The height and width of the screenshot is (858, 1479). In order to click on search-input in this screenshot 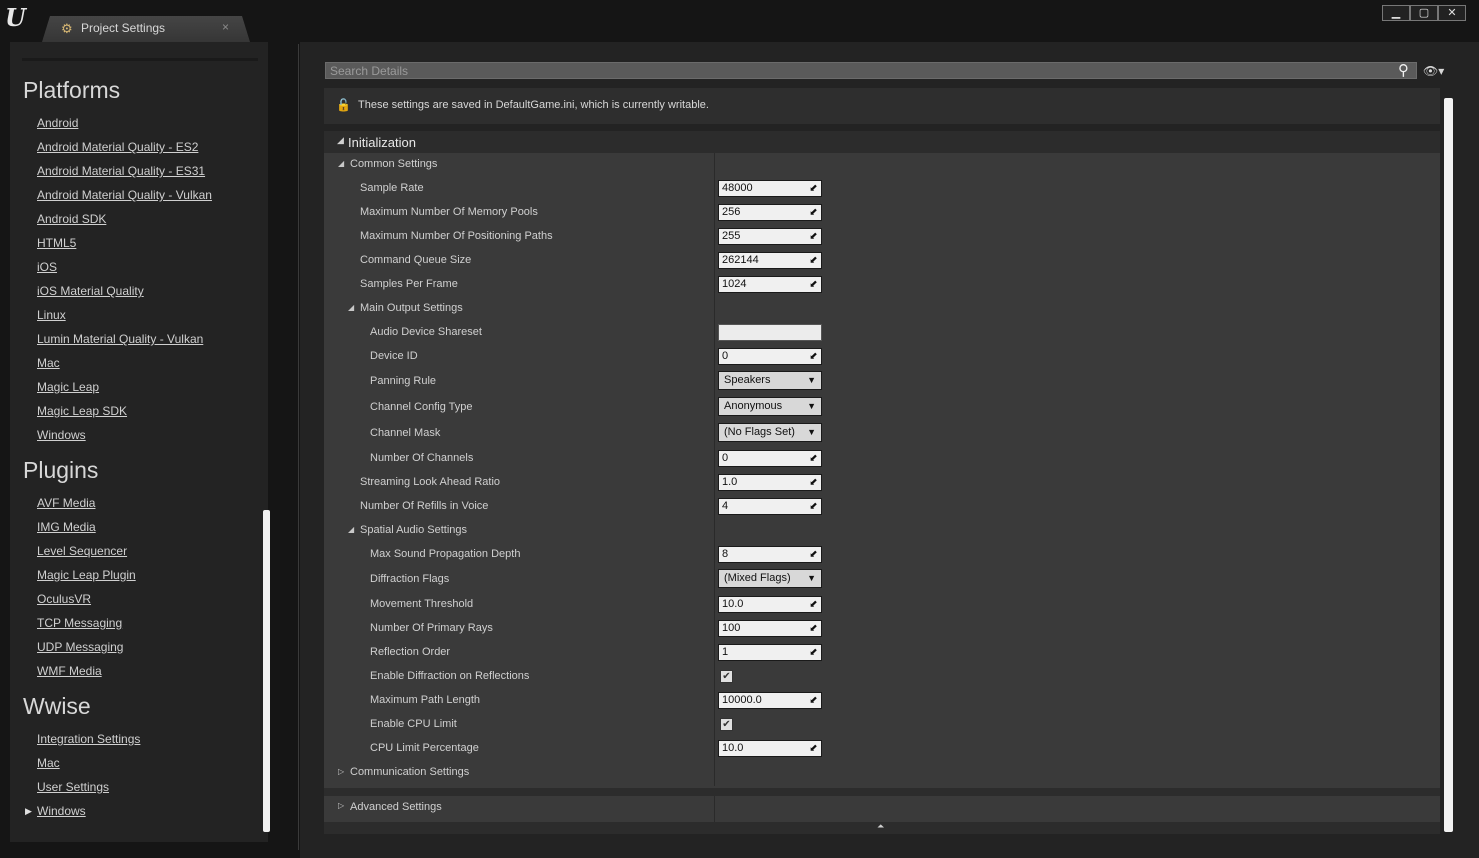, I will do `click(860, 70)`.